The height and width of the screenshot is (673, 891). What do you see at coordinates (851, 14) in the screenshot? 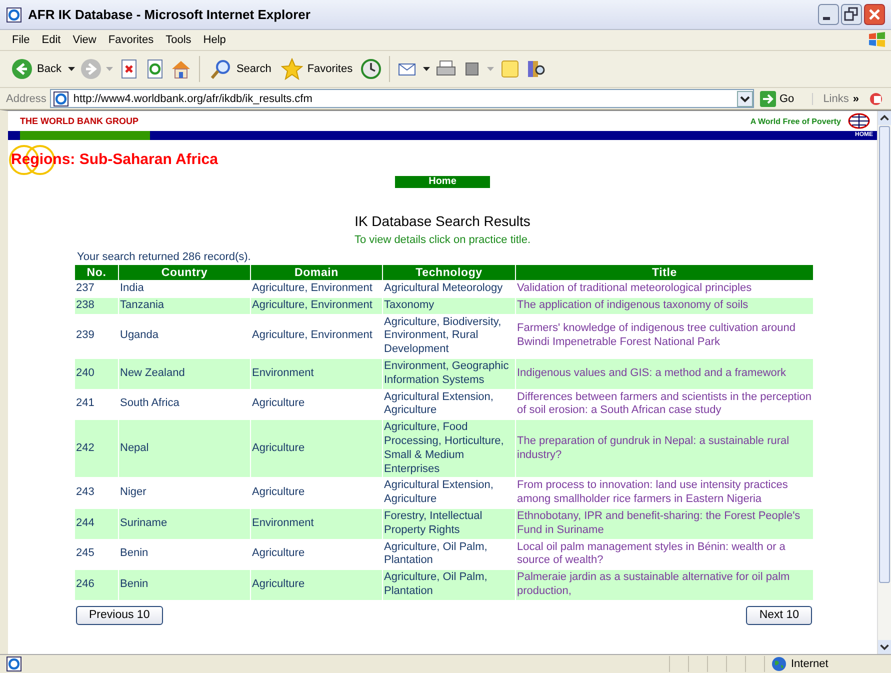
I see `restore-button` at bounding box center [851, 14].